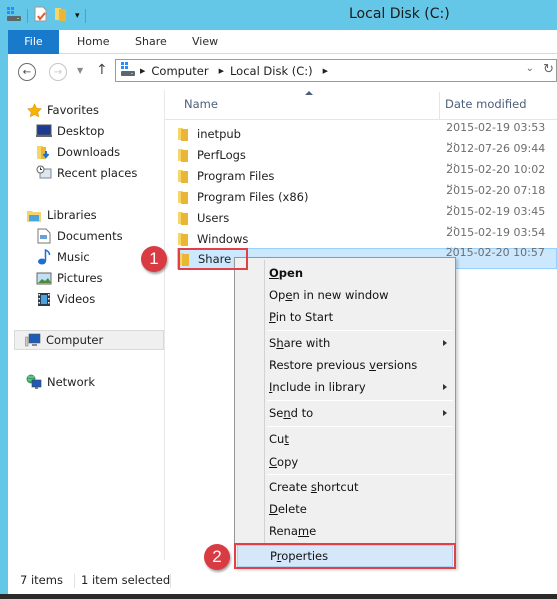 This screenshot has height=599, width=557. I want to click on back-arrow-icon: ←, so click(27, 72).